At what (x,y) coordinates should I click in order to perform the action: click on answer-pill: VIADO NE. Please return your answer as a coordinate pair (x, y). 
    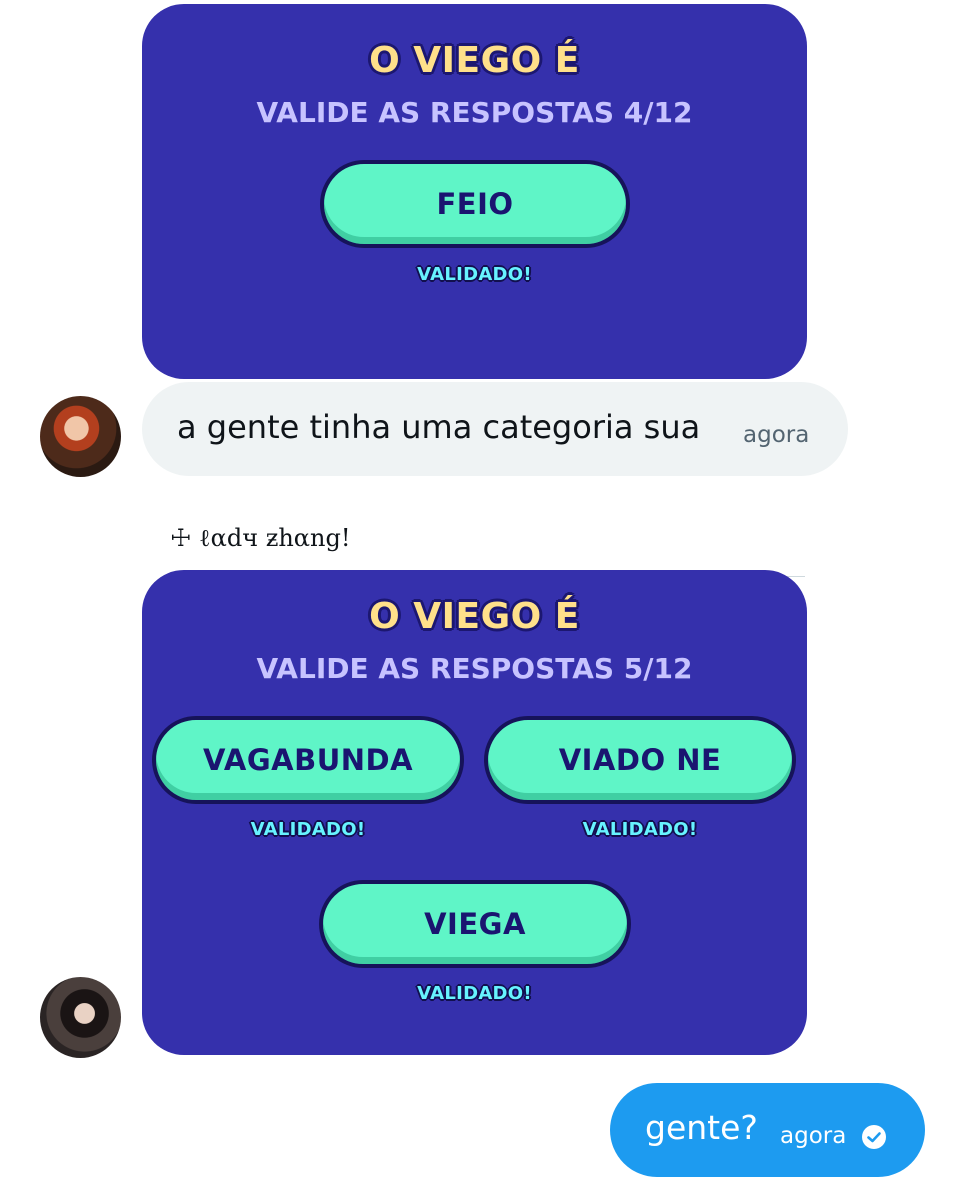
    Looking at the image, I should click on (640, 760).